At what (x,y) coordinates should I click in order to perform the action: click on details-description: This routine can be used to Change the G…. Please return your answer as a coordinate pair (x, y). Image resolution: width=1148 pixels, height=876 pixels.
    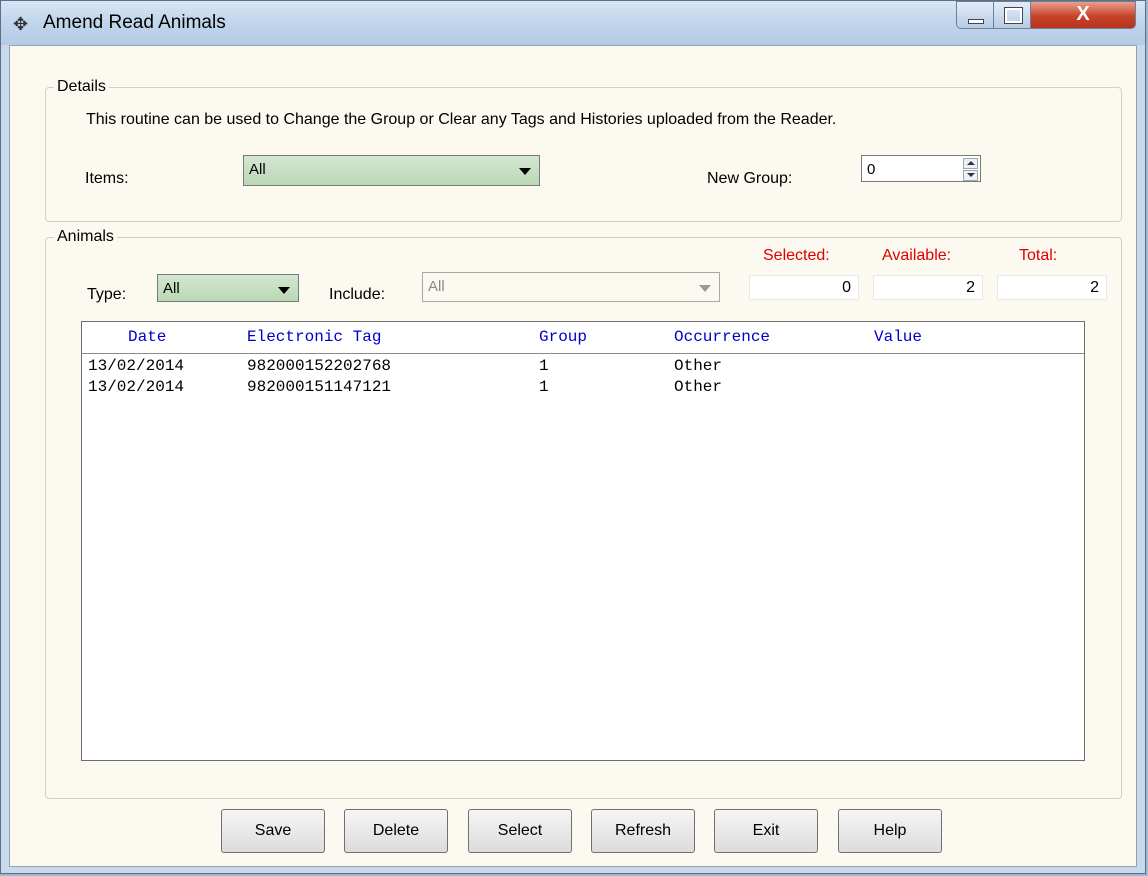
    Looking at the image, I should click on (461, 119).